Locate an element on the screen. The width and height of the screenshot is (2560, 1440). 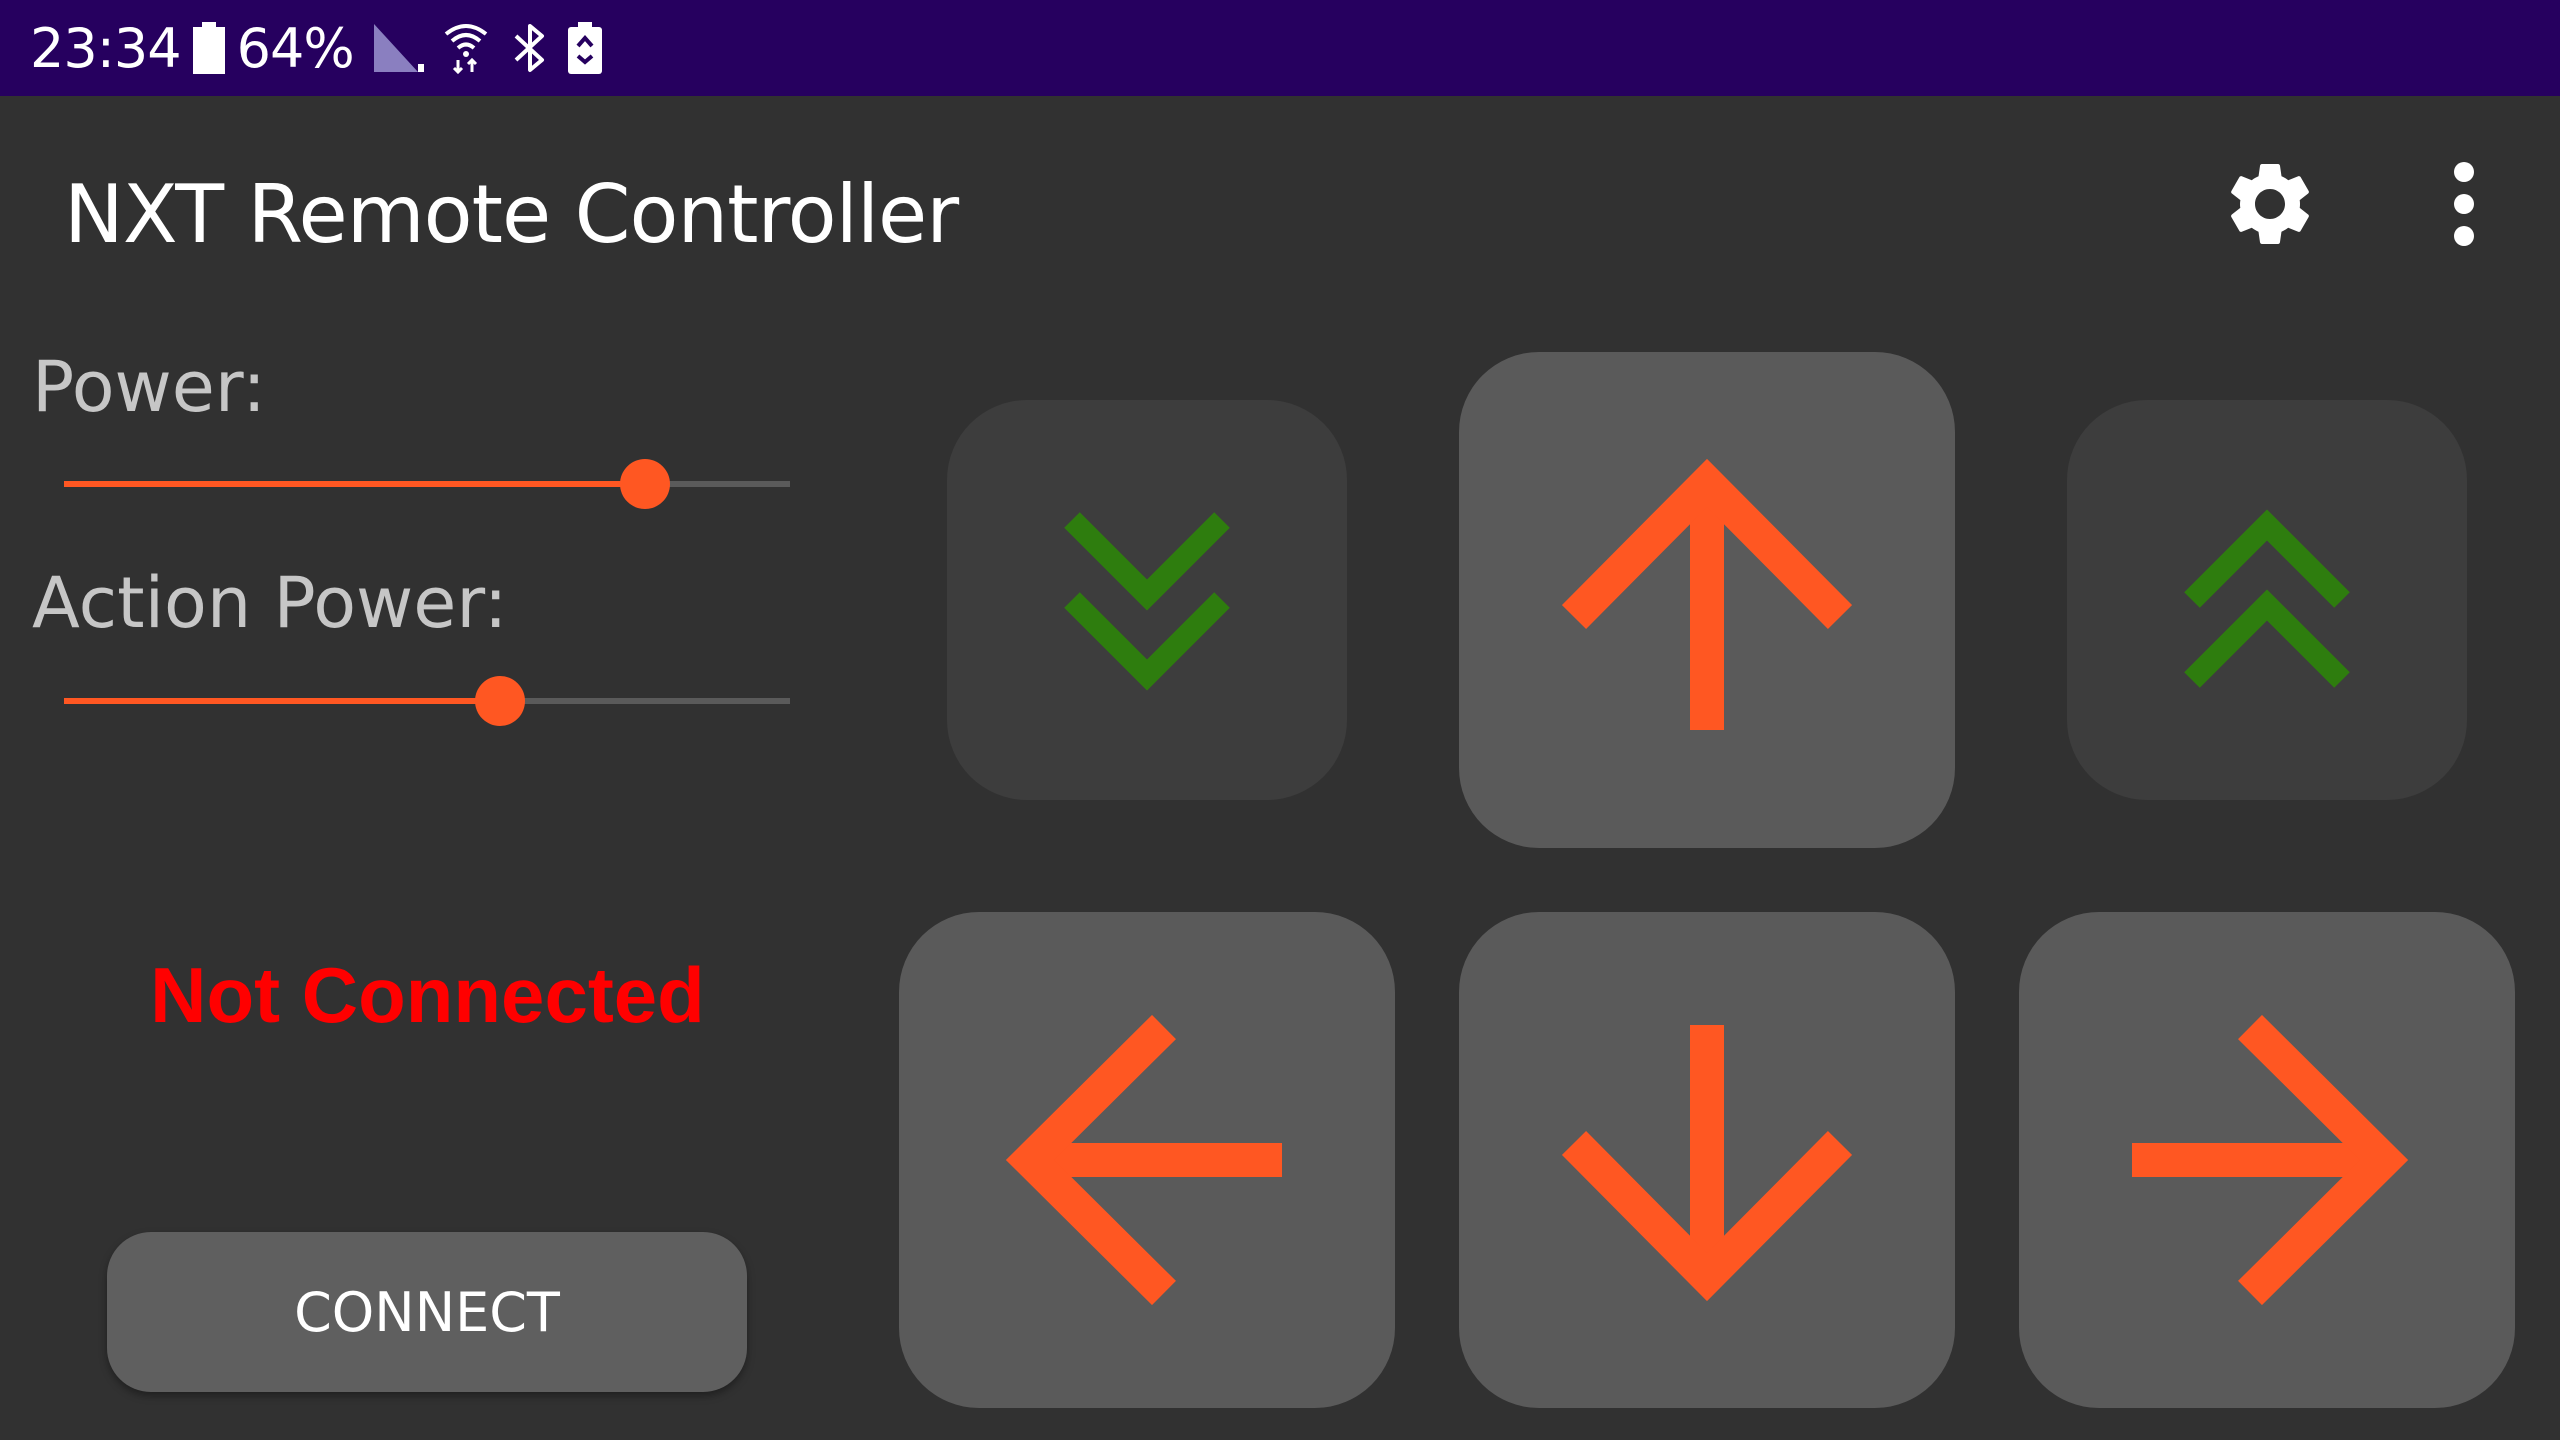
power-slider-thumb is located at coordinates (644, 484).